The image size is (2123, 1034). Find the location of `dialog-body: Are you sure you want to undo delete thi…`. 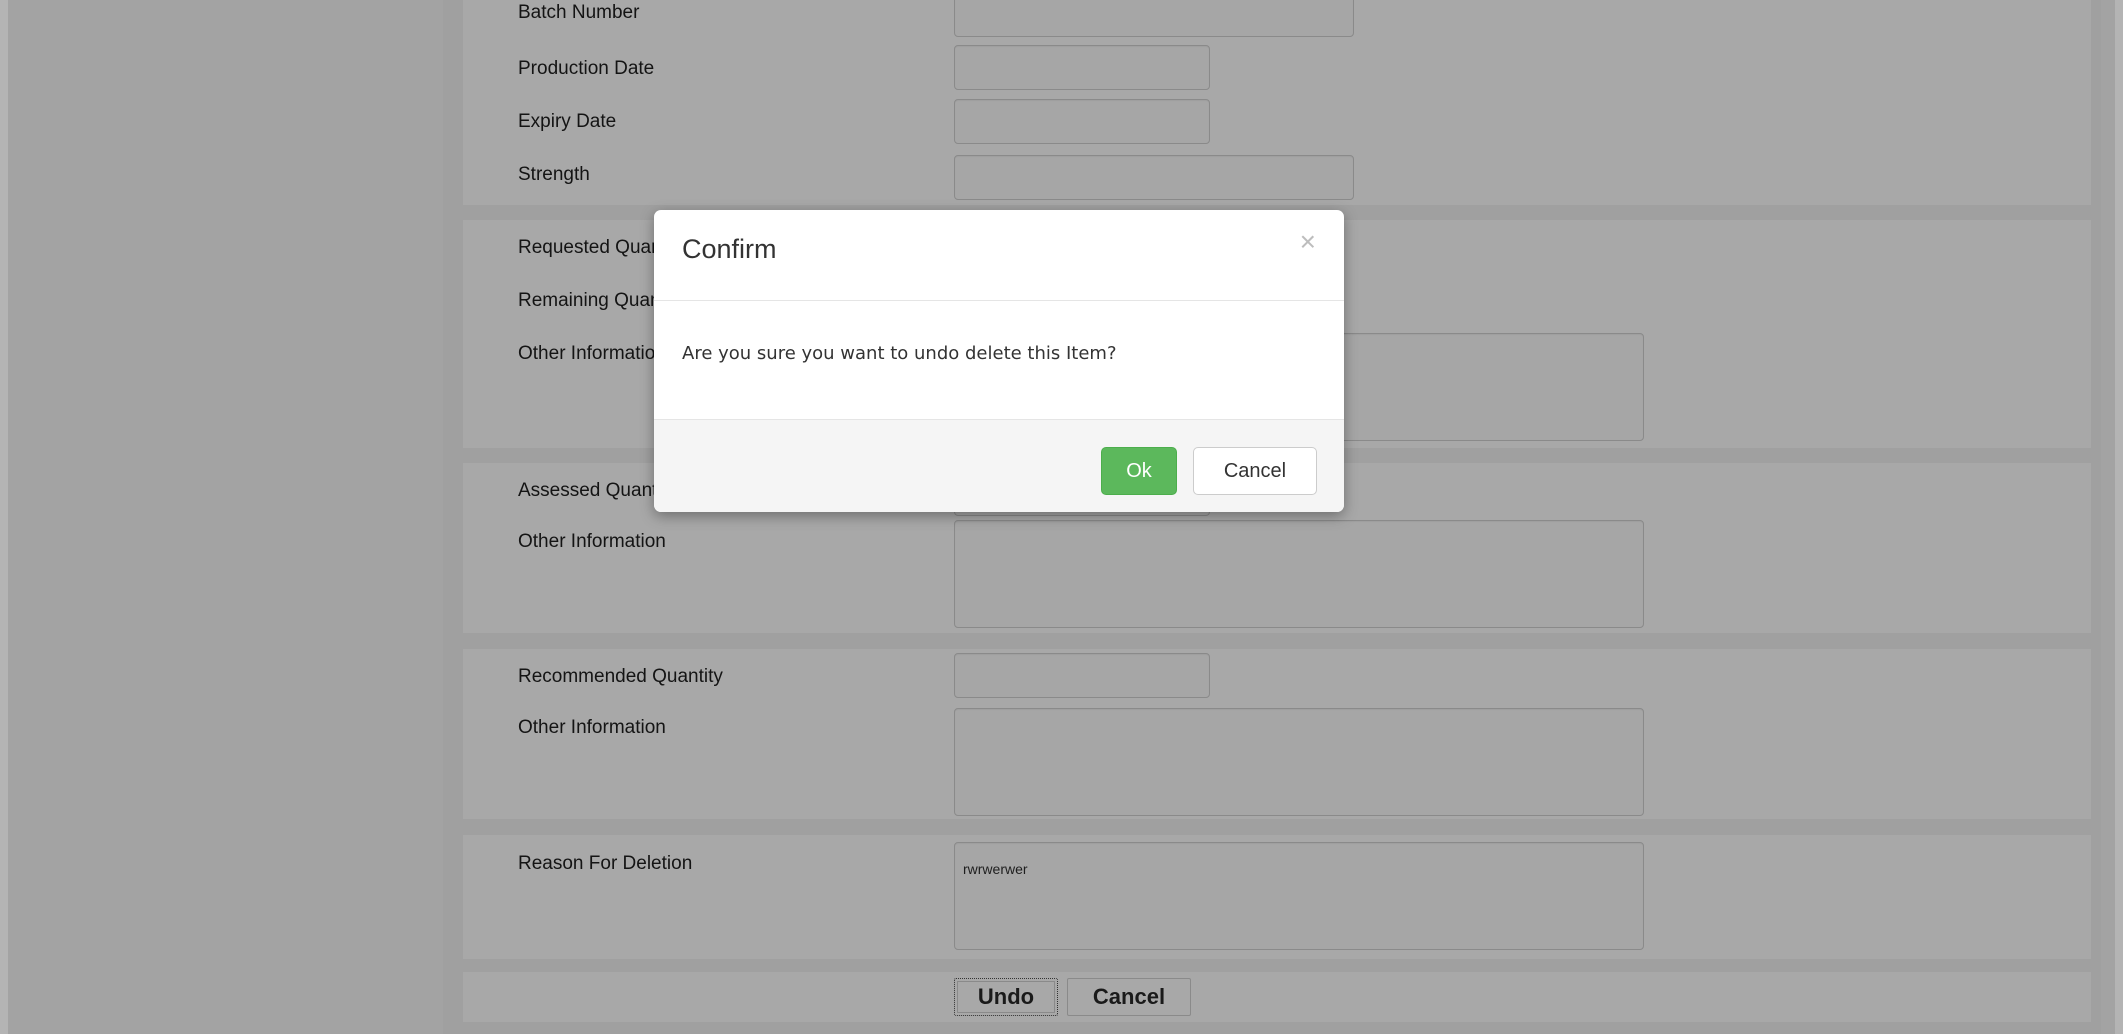

dialog-body: Are you sure you want to undo delete thi… is located at coordinates (999, 360).